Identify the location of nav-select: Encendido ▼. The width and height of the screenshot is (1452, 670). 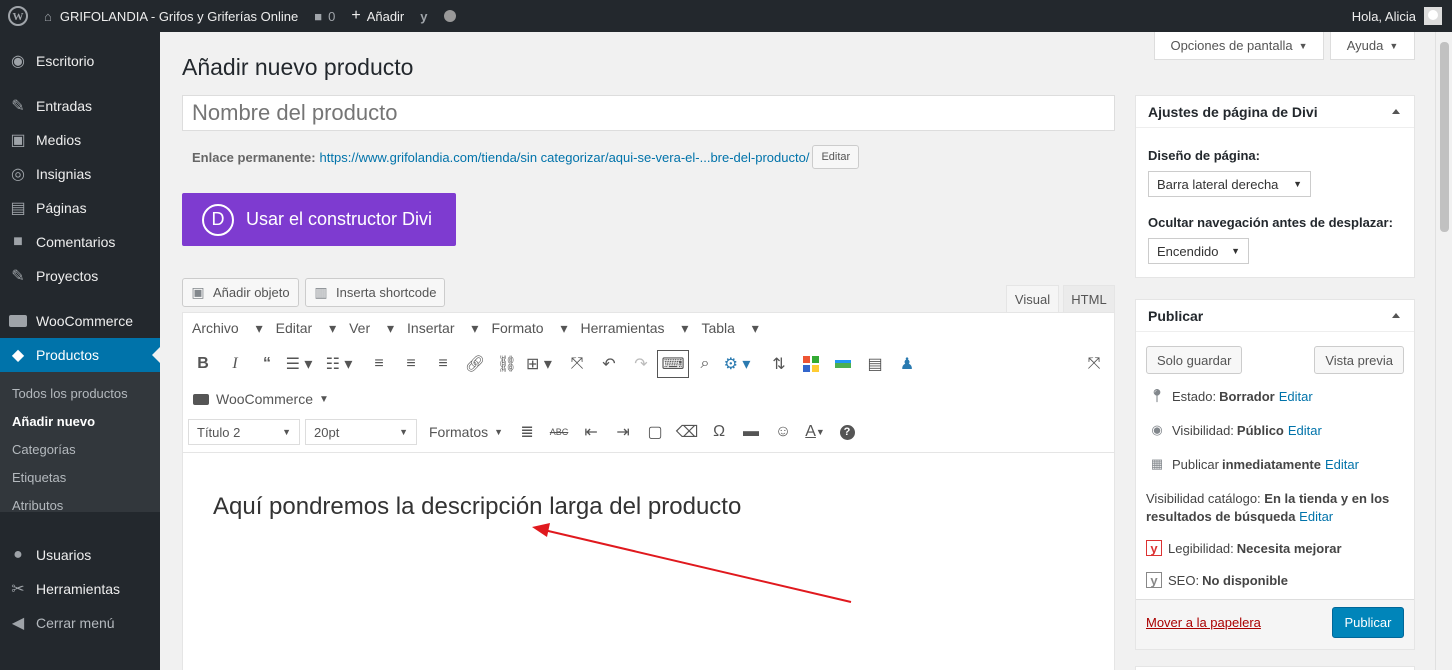
(1198, 251).